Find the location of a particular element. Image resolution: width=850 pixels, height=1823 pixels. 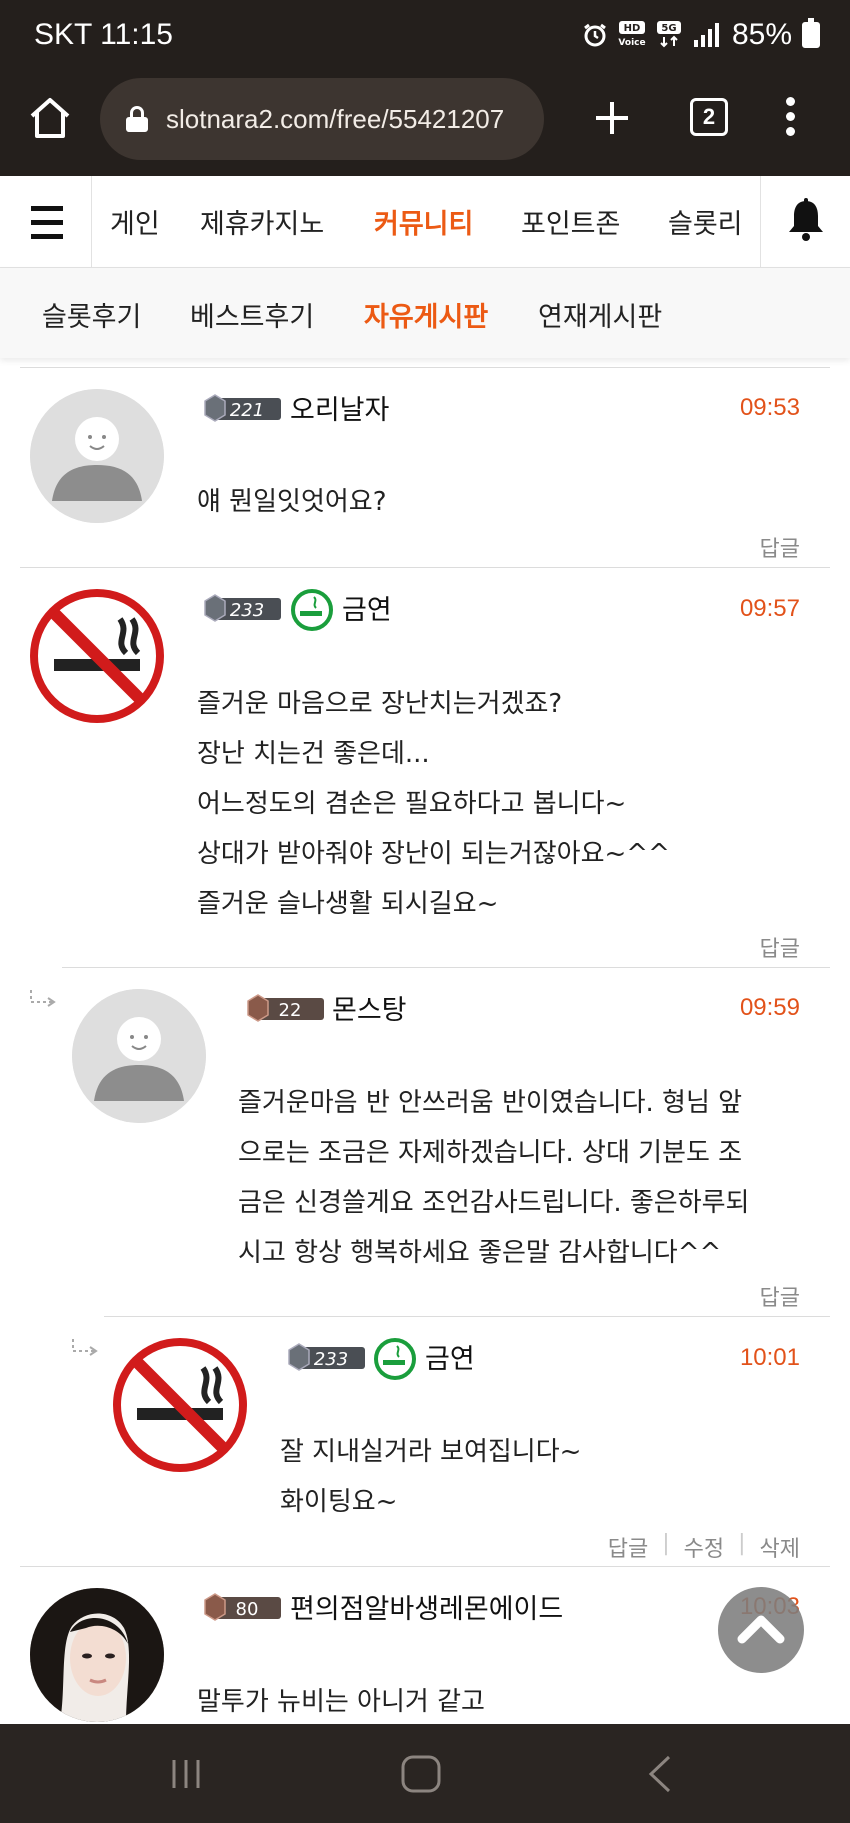

sub-nav: 슬롯후기 베스트후기 자유게시판 연재게시판 is located at coordinates (425, 313).